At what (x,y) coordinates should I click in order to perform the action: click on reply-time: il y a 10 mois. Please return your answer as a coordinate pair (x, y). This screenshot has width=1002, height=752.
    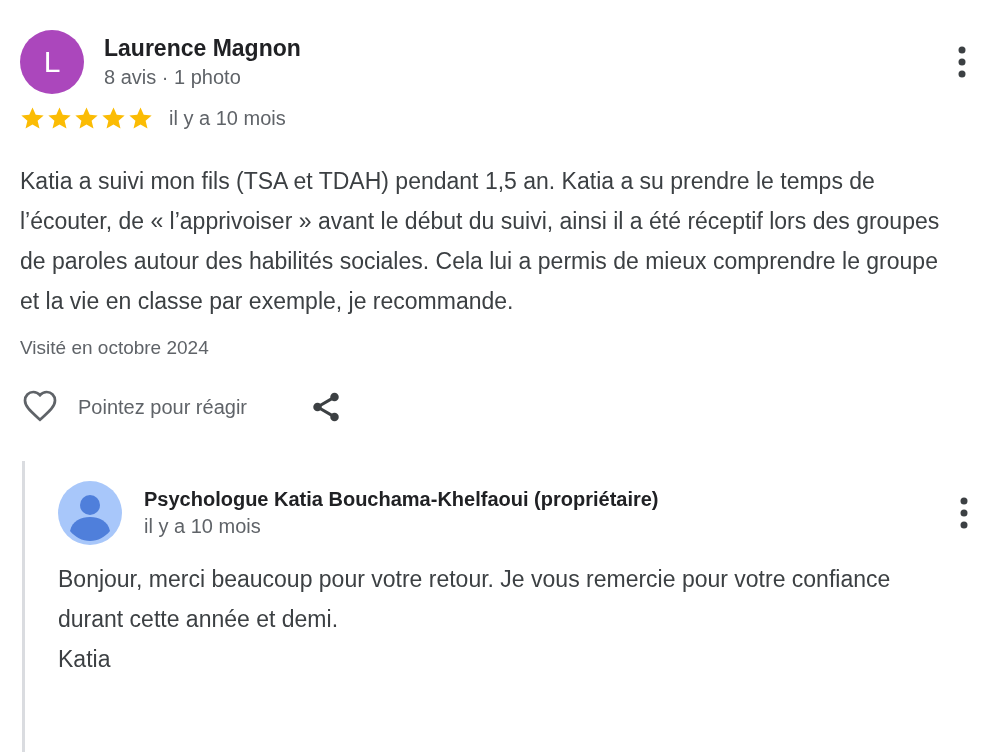
    Looking at the image, I should click on (203, 526).